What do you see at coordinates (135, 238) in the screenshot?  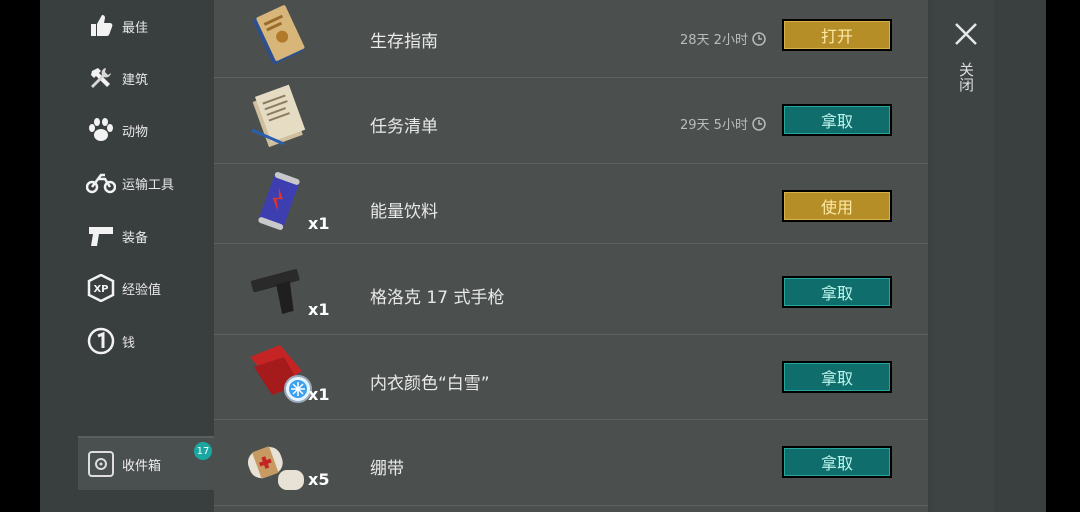 I see `sidebar-item-label: 装备` at bounding box center [135, 238].